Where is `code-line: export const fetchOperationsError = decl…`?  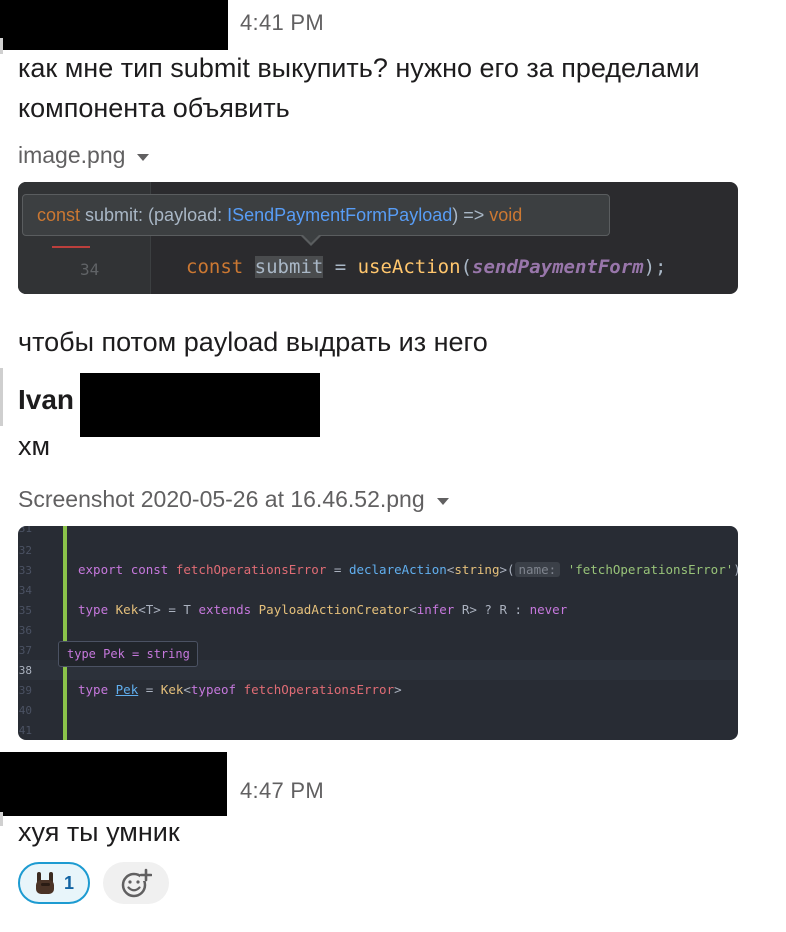 code-line: export const fetchOperationsError = decl… is located at coordinates (408, 569).